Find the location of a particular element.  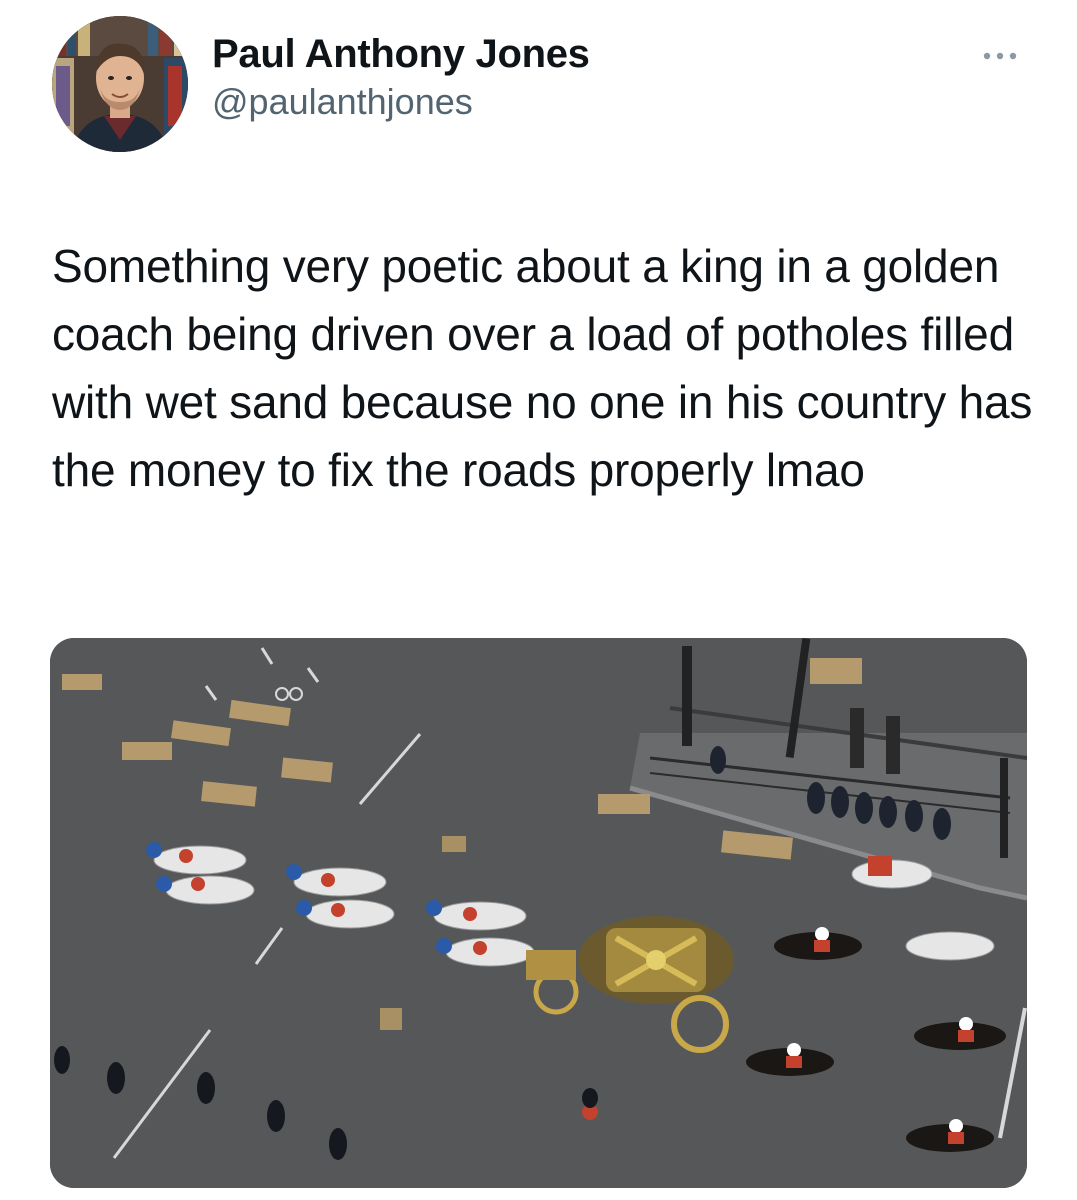

more-options-button is located at coordinates (1000, 56).